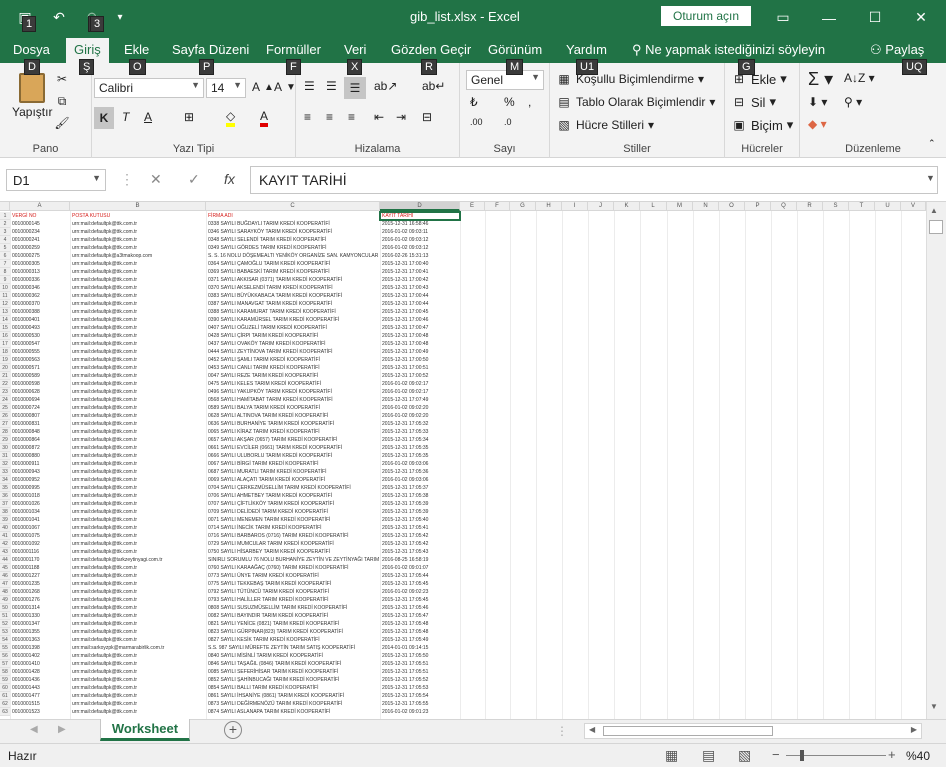  Describe the element at coordinates (420, 552) in the screenshot. I see `table-cell: 2015-12-31 17:05:43` at that location.